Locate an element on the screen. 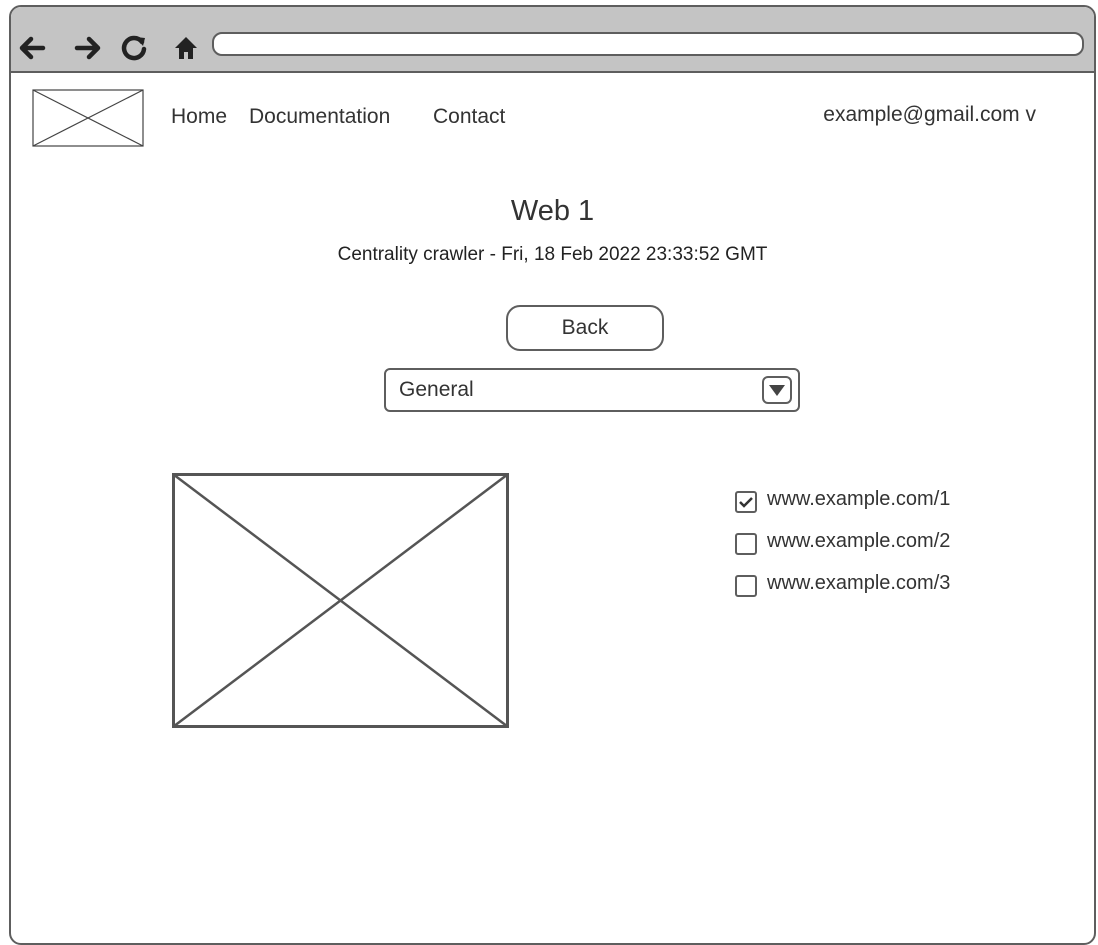 The width and height of the screenshot is (1098, 945). back-arrow-icon is located at coordinates (32, 48).